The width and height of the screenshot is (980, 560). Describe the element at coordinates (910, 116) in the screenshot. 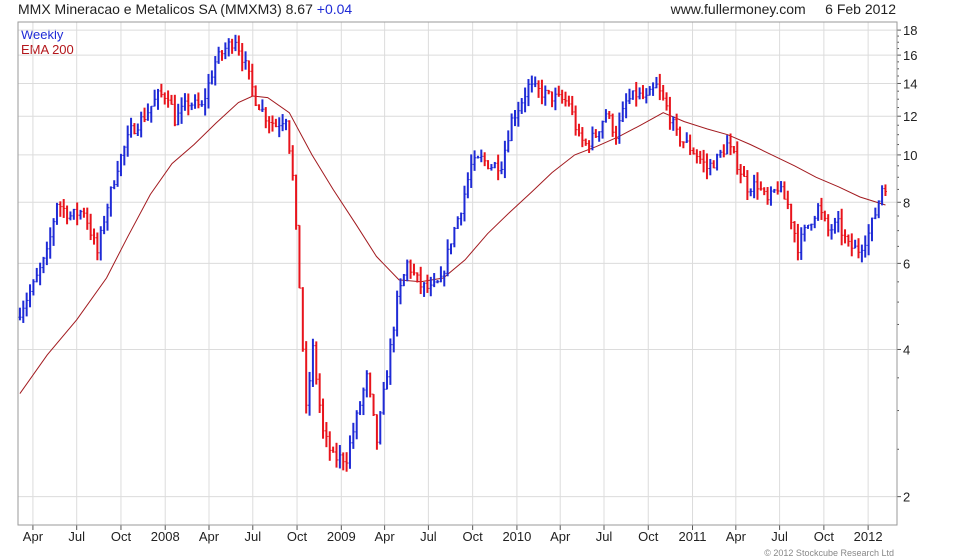

I see `y-tick-label: 12` at that location.